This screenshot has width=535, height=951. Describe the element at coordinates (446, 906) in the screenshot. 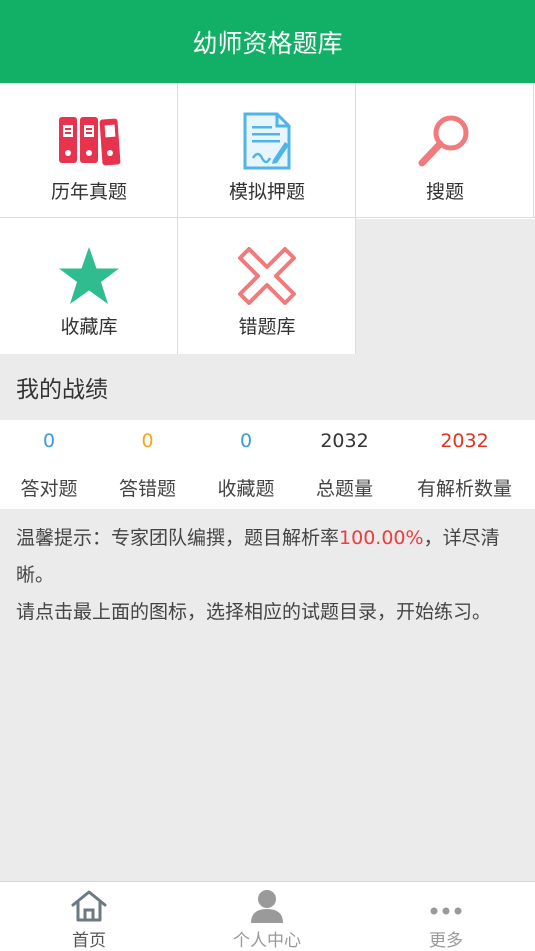

I see `more-icon` at that location.